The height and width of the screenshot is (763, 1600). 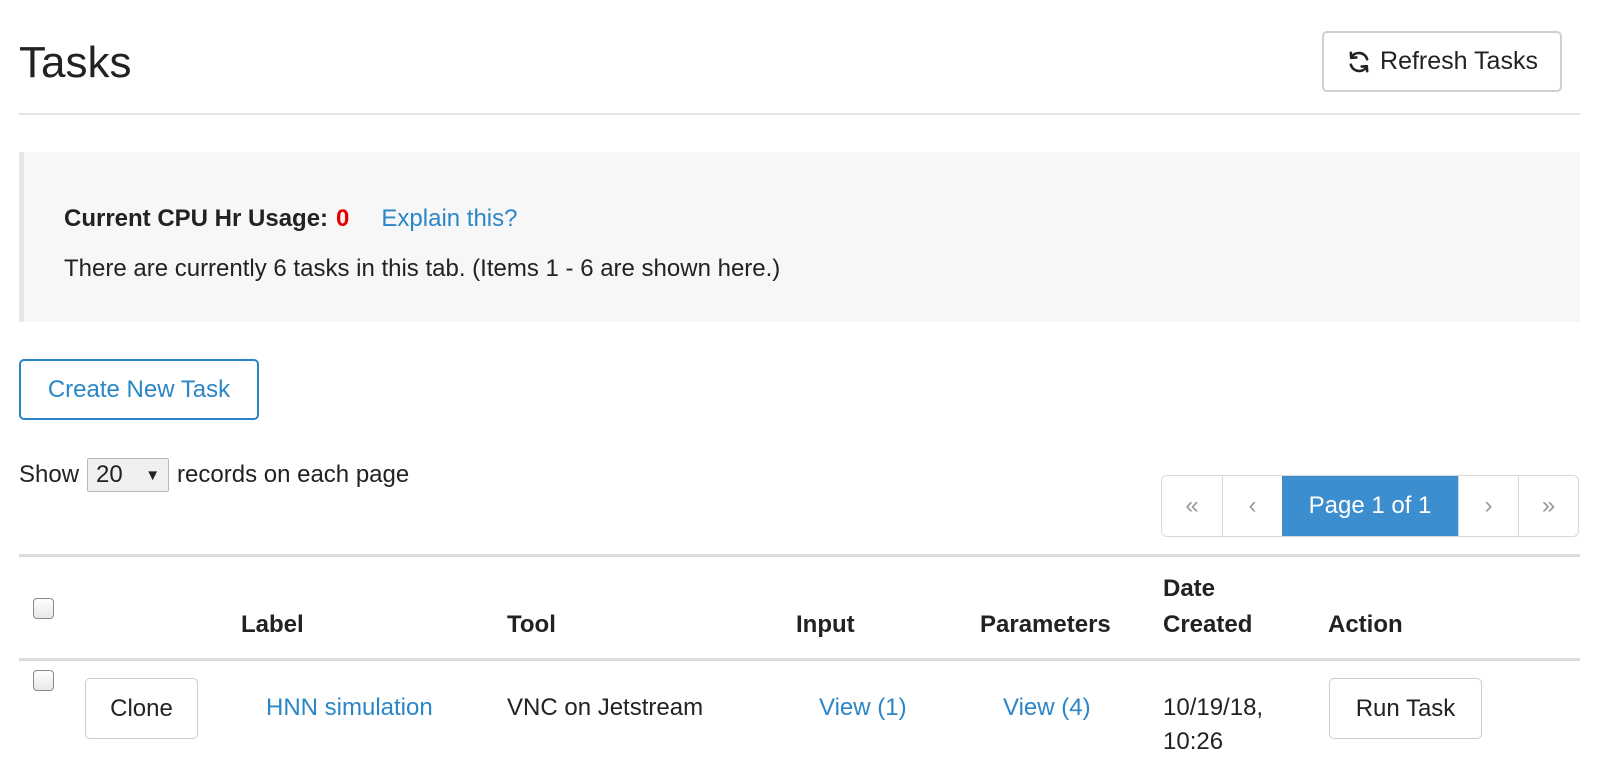 I want to click on column-header-input: Input, so click(x=825, y=624).